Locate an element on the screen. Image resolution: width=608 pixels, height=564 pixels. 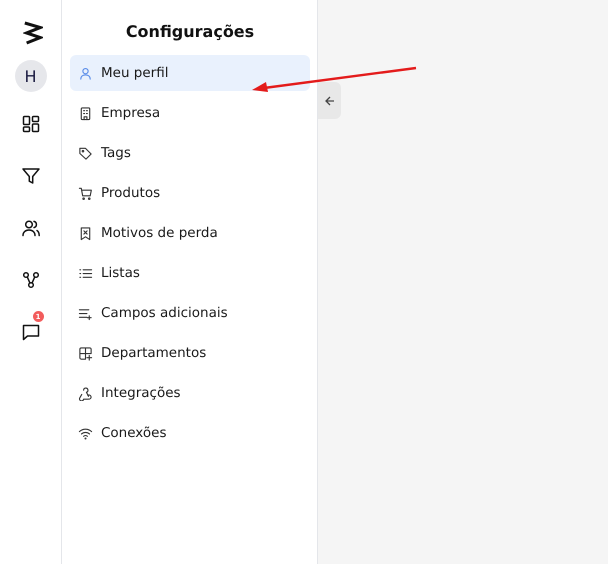
arrow-left-icon is located at coordinates (330, 100).